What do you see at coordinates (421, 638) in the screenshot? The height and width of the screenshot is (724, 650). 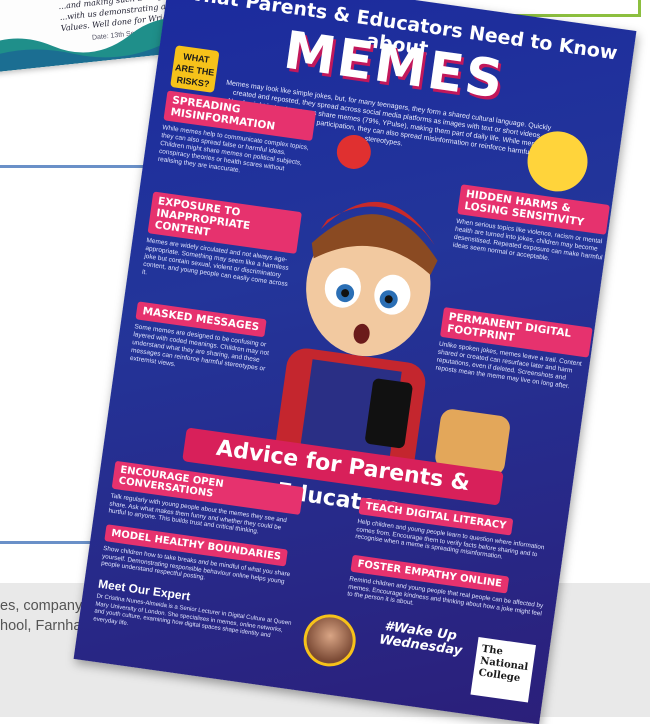 I see `wake-up-wednesday-logo: #Wake Up Wednesday` at bounding box center [421, 638].